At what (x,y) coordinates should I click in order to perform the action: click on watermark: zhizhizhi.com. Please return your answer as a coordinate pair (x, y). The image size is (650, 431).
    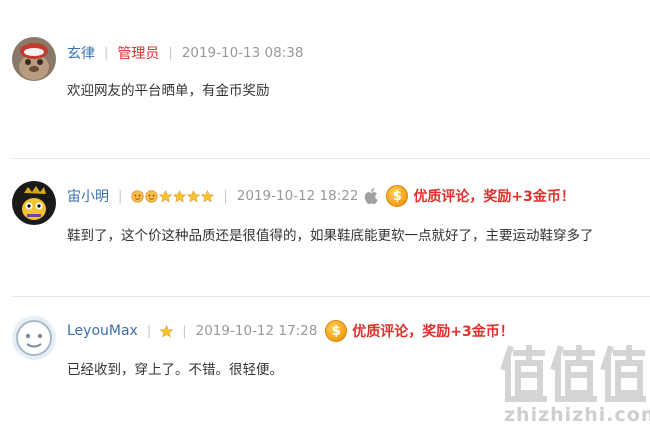
    Looking at the image, I should click on (575, 388).